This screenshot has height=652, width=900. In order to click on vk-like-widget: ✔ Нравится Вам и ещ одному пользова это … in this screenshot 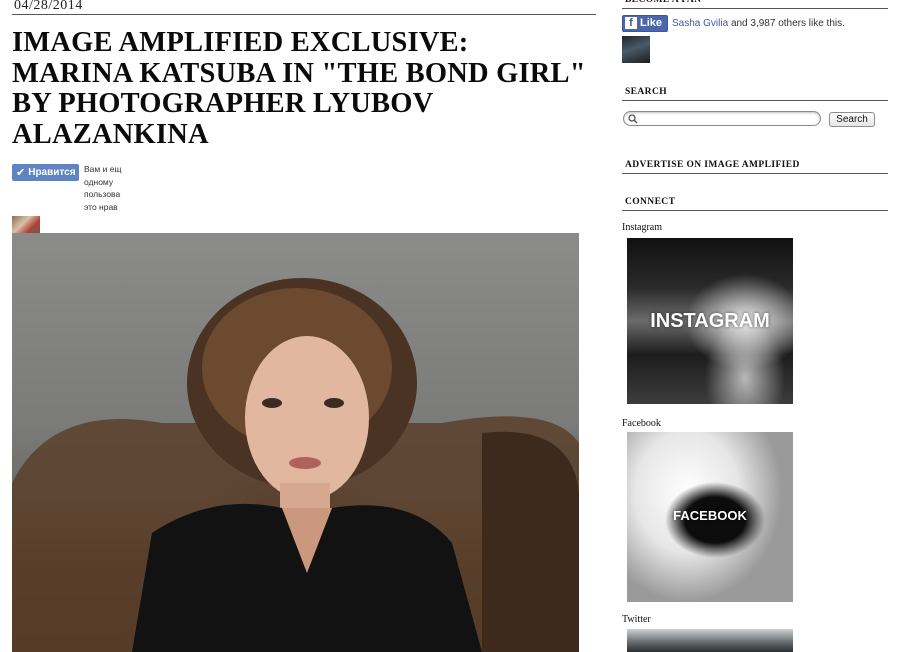, I will do `click(77, 193)`.